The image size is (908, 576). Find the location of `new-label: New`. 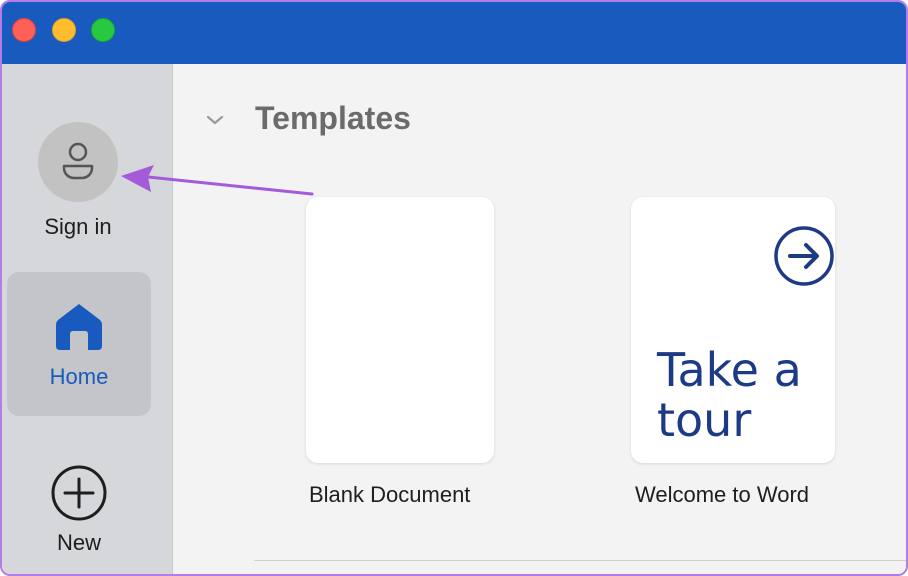

new-label: New is located at coordinates (79, 543).